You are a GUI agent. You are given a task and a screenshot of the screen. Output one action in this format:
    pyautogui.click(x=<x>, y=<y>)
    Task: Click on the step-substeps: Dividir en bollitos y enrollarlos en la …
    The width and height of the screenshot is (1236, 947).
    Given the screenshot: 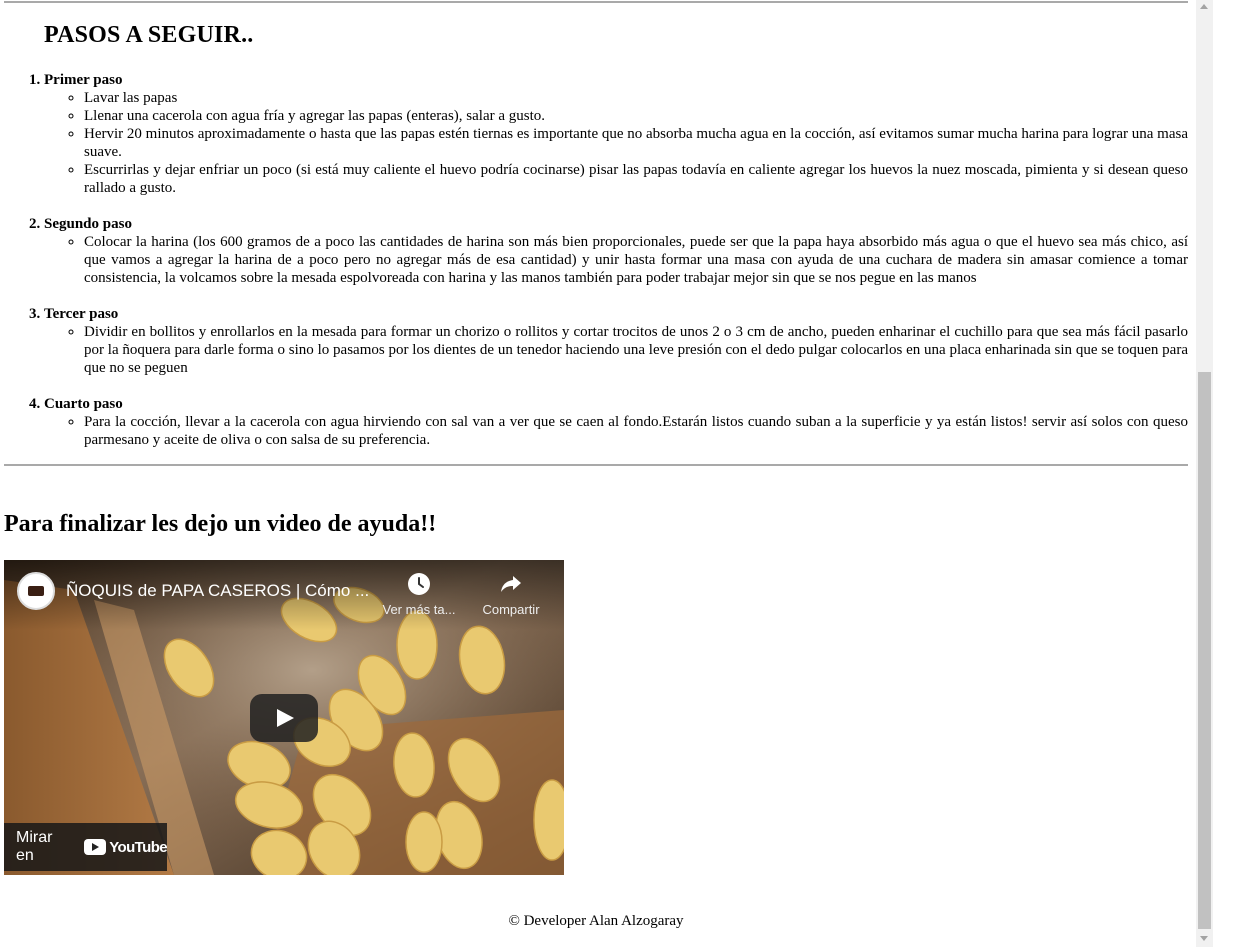 What is the action you would take?
    pyautogui.click(x=616, y=350)
    